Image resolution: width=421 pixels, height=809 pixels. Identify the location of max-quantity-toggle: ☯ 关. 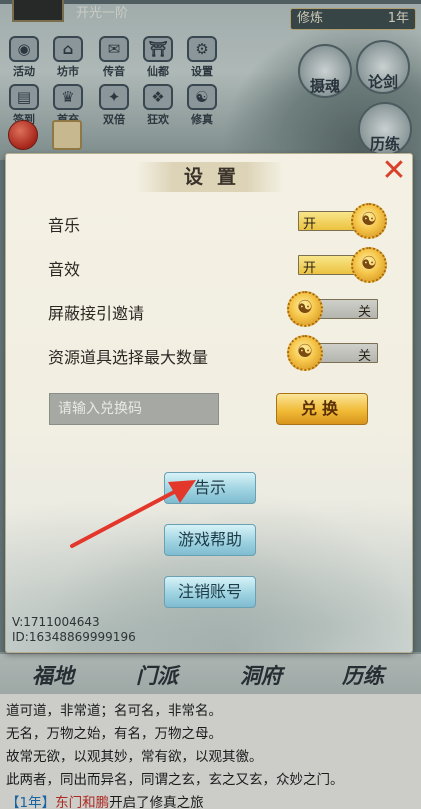
(332, 353).